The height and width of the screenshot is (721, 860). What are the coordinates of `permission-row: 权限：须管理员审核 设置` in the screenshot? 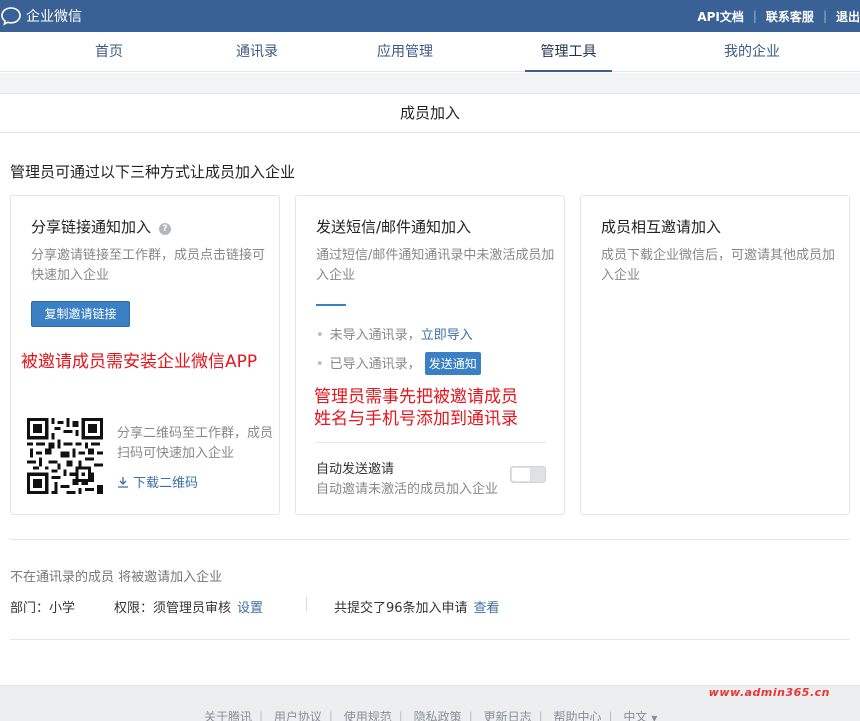 It's located at (189, 608).